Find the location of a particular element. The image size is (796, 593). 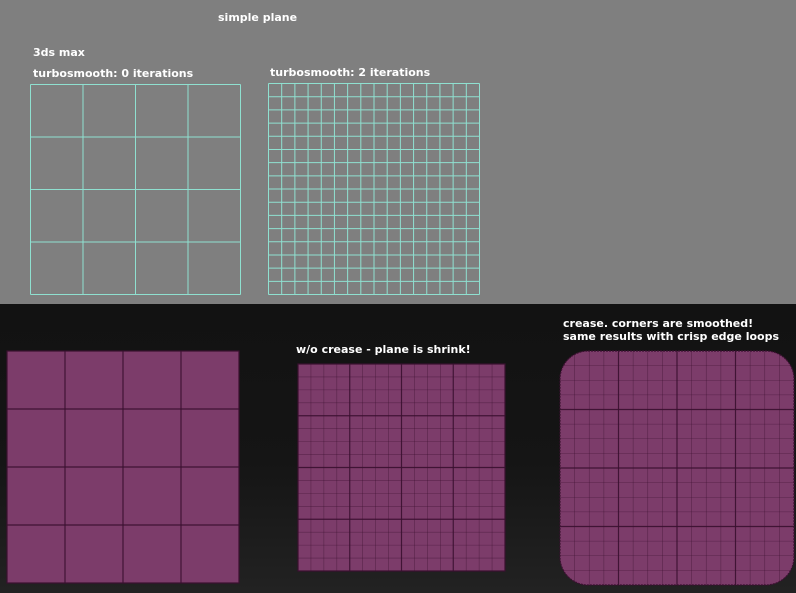

view-caption-0-iterations: turbosmooth: 0 iterations is located at coordinates (113, 73).